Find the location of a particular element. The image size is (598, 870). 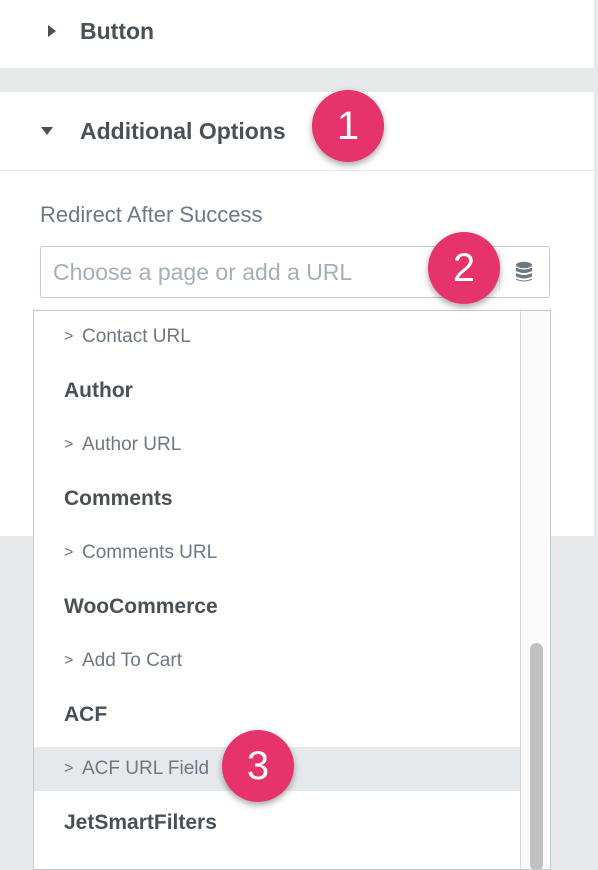

group-label: ACF is located at coordinates (86, 714).